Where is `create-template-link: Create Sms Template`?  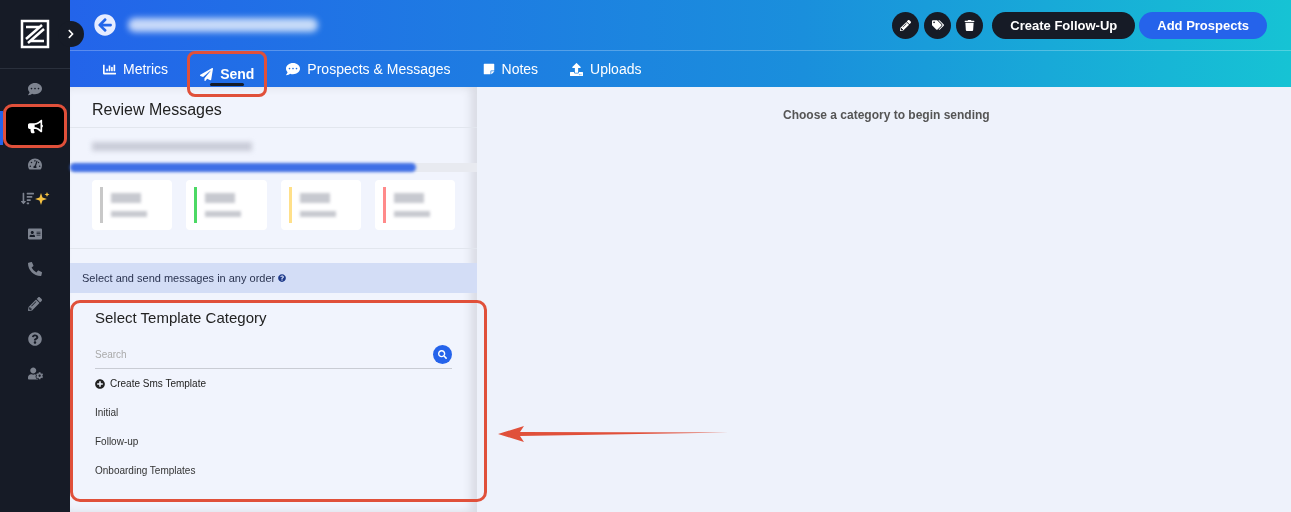
create-template-link: Create Sms Template is located at coordinates (278, 383).